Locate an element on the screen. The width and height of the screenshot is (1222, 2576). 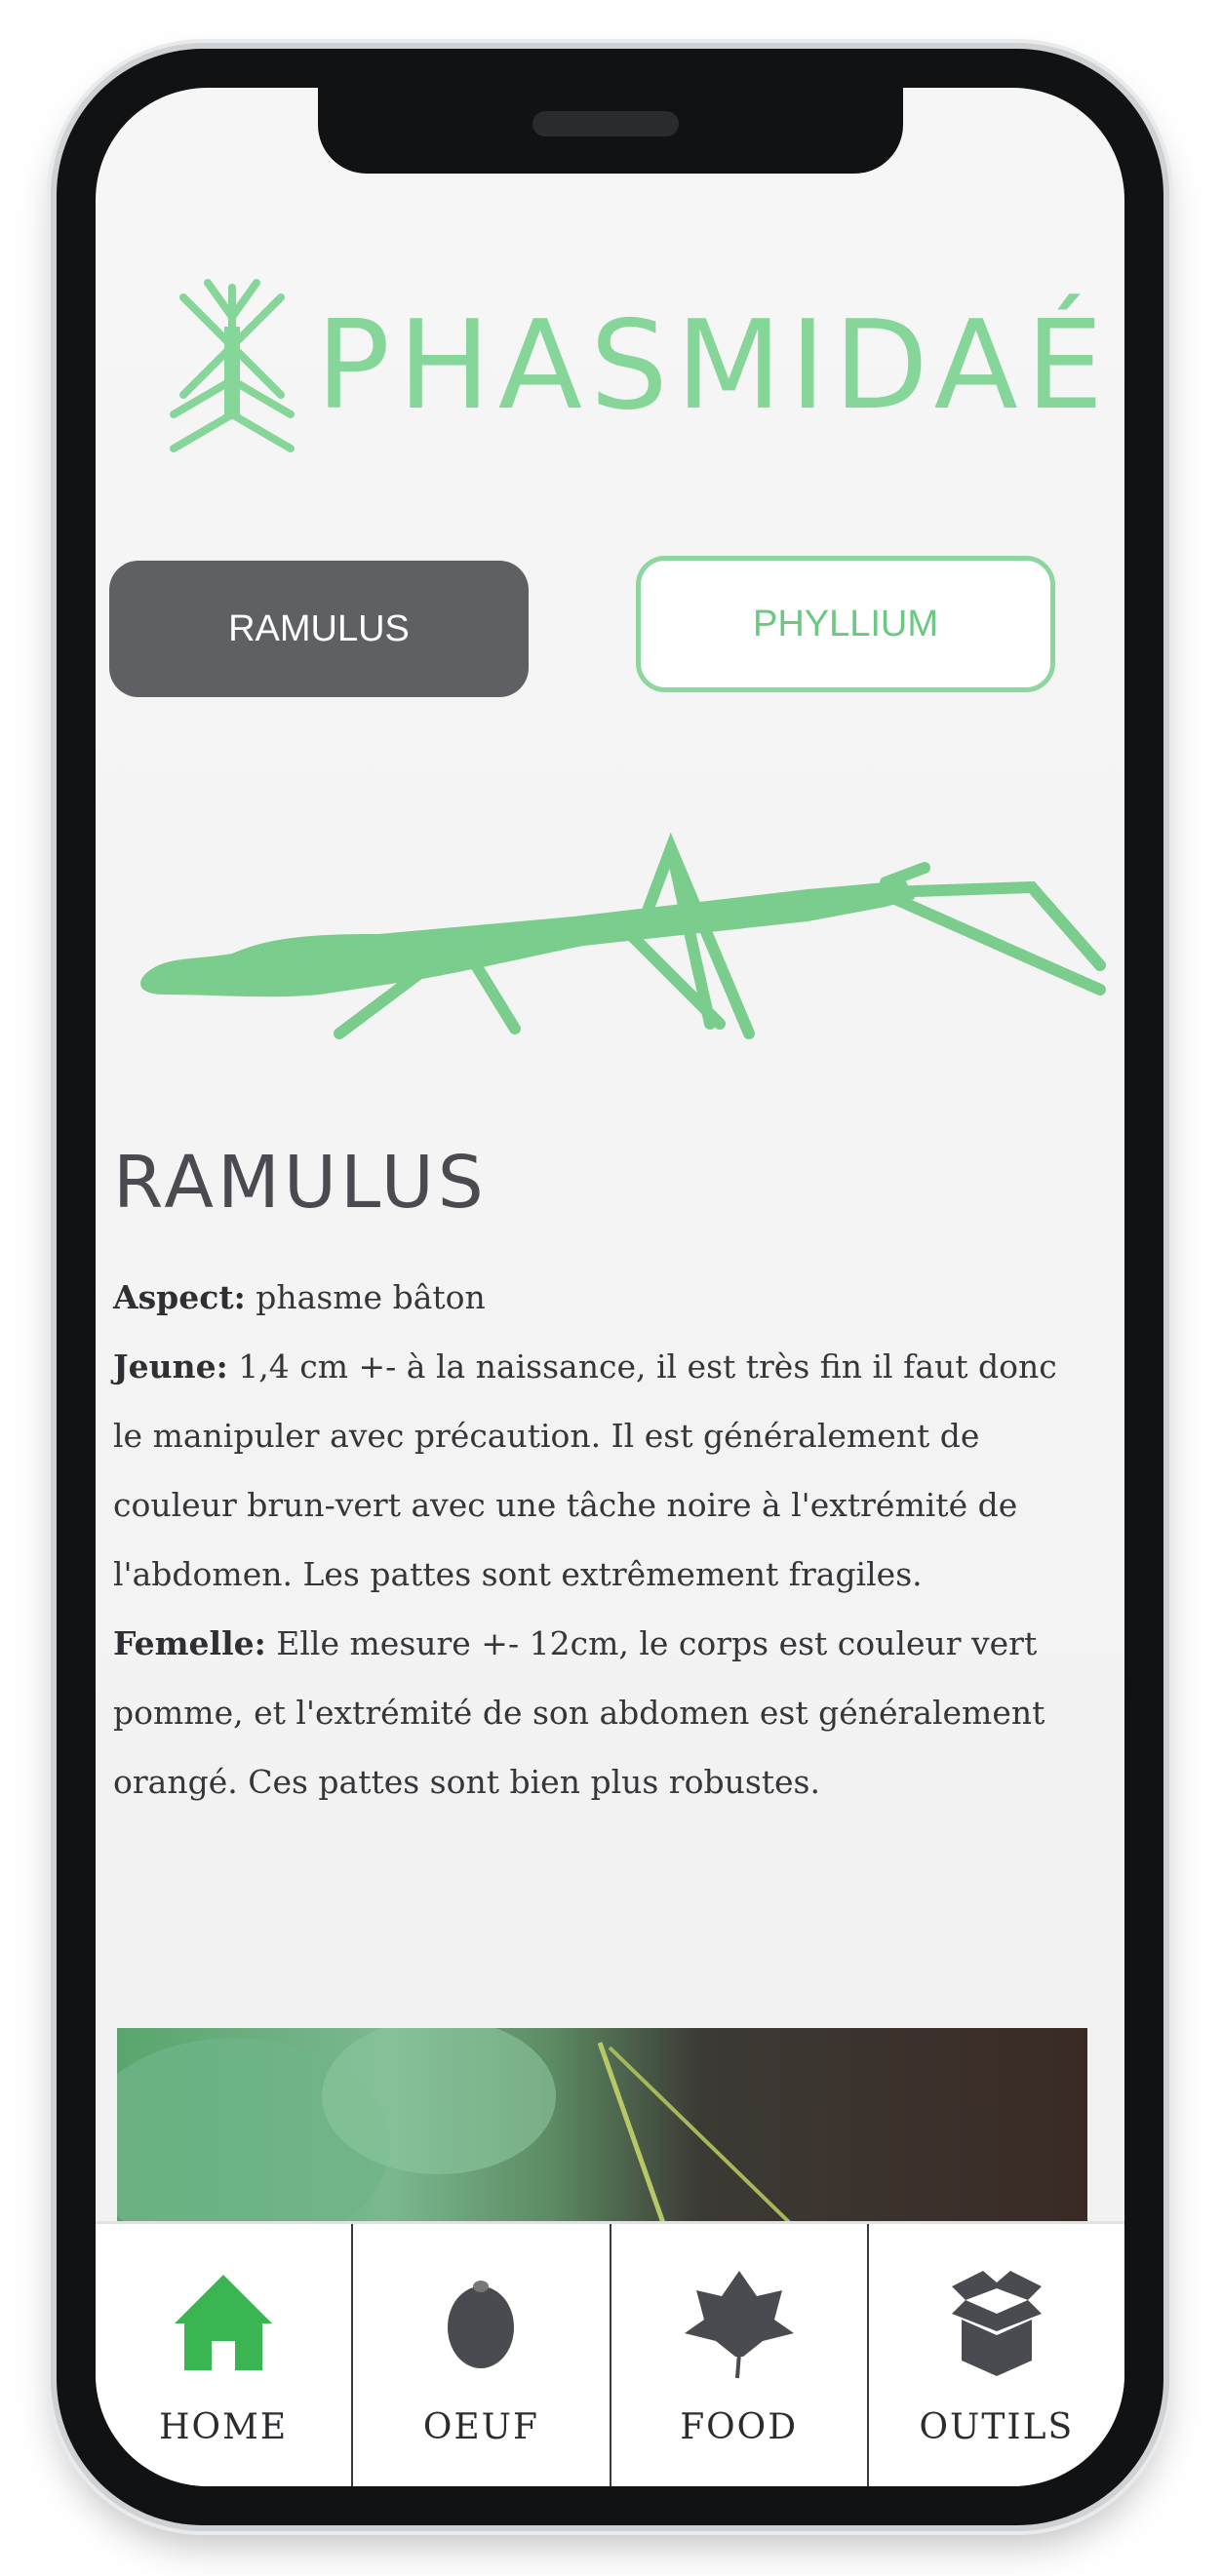
nav-outils: OUTILS is located at coordinates (995, 2355).